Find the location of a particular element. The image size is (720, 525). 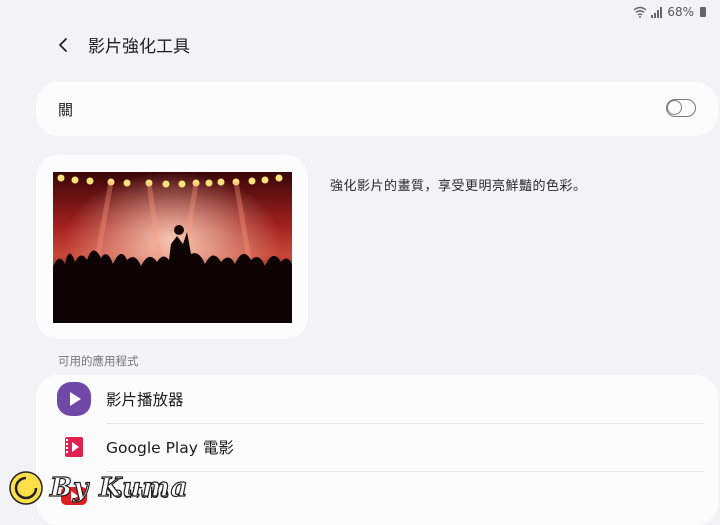

chevron-left-icon is located at coordinates (63, 44).